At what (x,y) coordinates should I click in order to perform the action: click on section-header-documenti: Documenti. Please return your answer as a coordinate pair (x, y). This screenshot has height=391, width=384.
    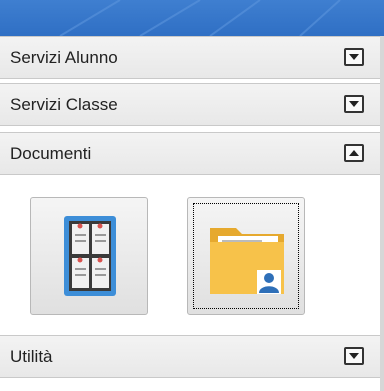
    Looking at the image, I should click on (190, 153).